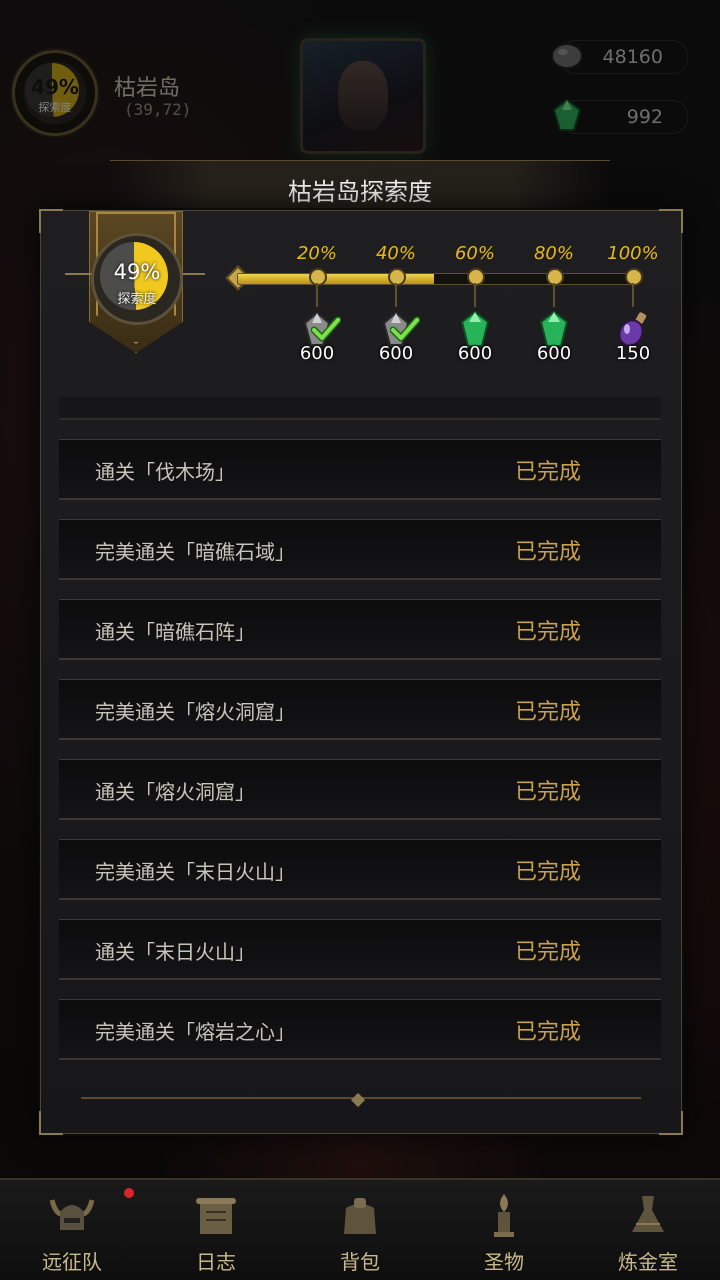 This screenshot has width=720, height=1280. What do you see at coordinates (633, 253) in the screenshot?
I see `milestone-percent: 100%` at bounding box center [633, 253].